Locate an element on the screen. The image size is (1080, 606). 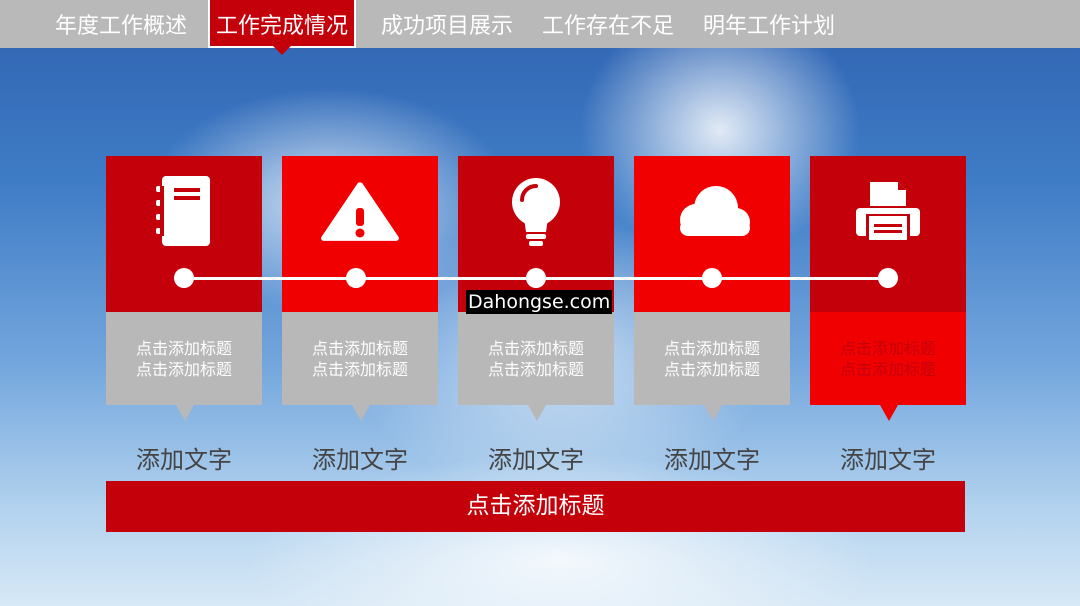
card-4-title-line2: 点击添加标题 is located at coordinates (711, 369).